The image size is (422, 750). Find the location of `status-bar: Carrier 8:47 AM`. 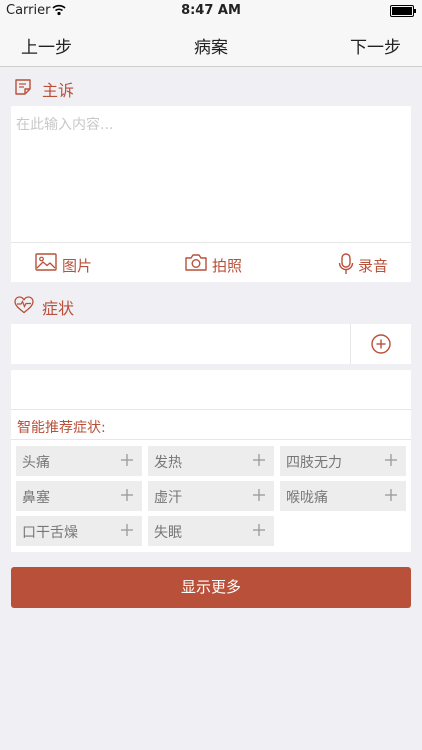

status-bar: Carrier 8:47 AM is located at coordinates (211, 11).